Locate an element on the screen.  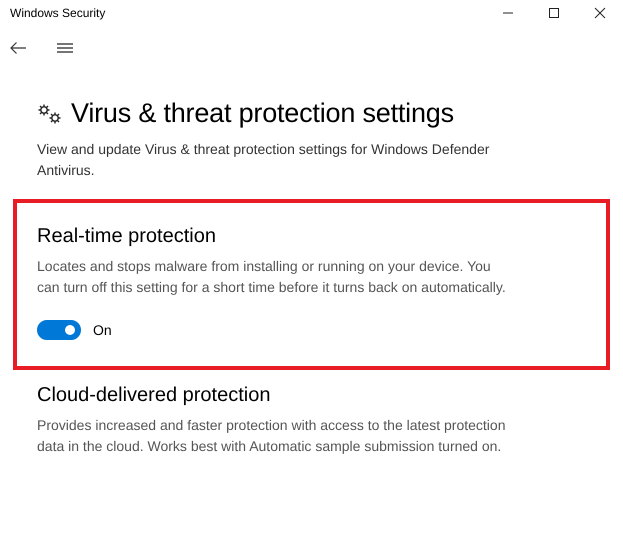
section-title: Real-time protection is located at coordinates (127, 236).